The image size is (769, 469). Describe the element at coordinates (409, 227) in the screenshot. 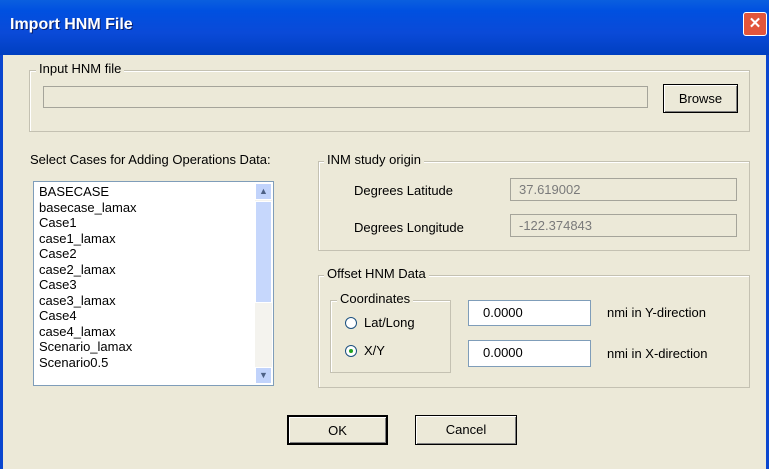

I see `longitude-label: Degrees Longitude` at that location.